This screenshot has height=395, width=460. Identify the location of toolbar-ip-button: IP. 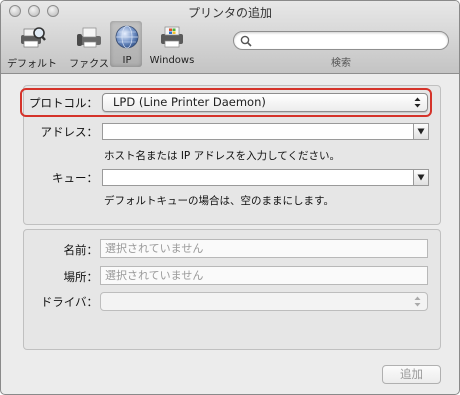
(126, 45).